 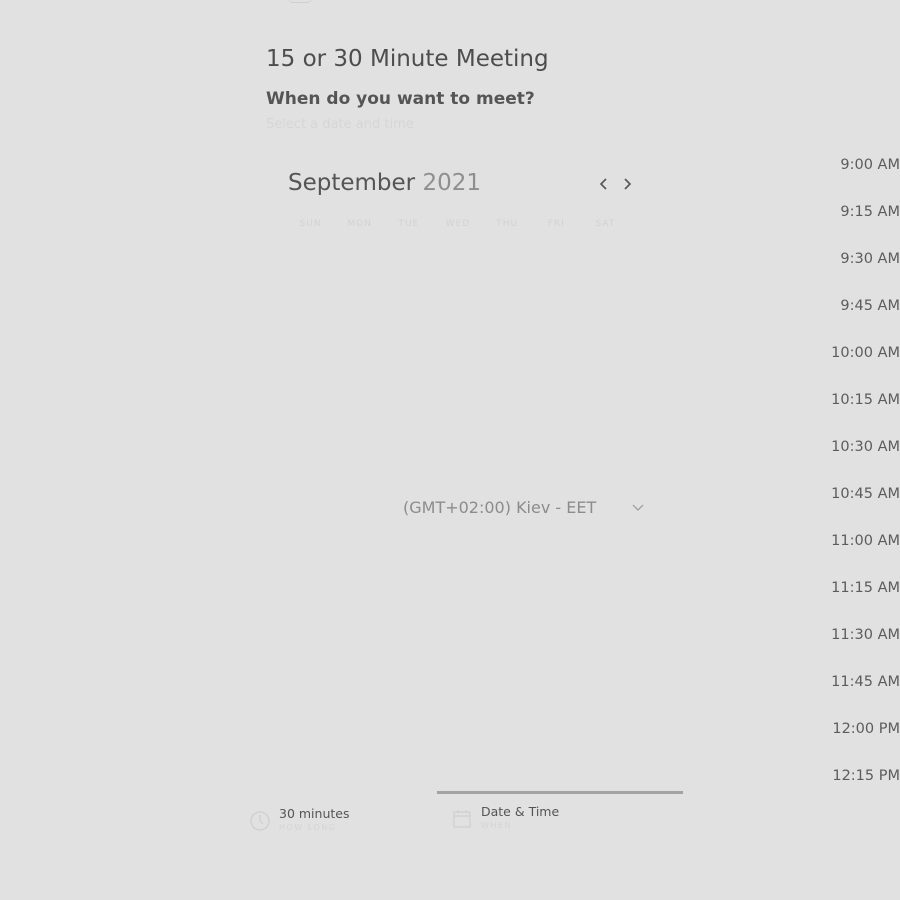 What do you see at coordinates (850, 693) in the screenshot?
I see `time-slot: 11:45 AM` at bounding box center [850, 693].